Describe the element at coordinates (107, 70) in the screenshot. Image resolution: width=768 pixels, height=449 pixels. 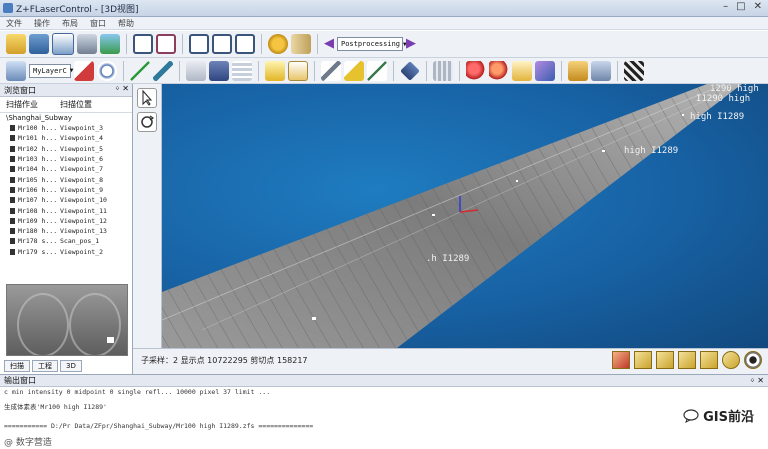
I see `undo-icon` at that location.